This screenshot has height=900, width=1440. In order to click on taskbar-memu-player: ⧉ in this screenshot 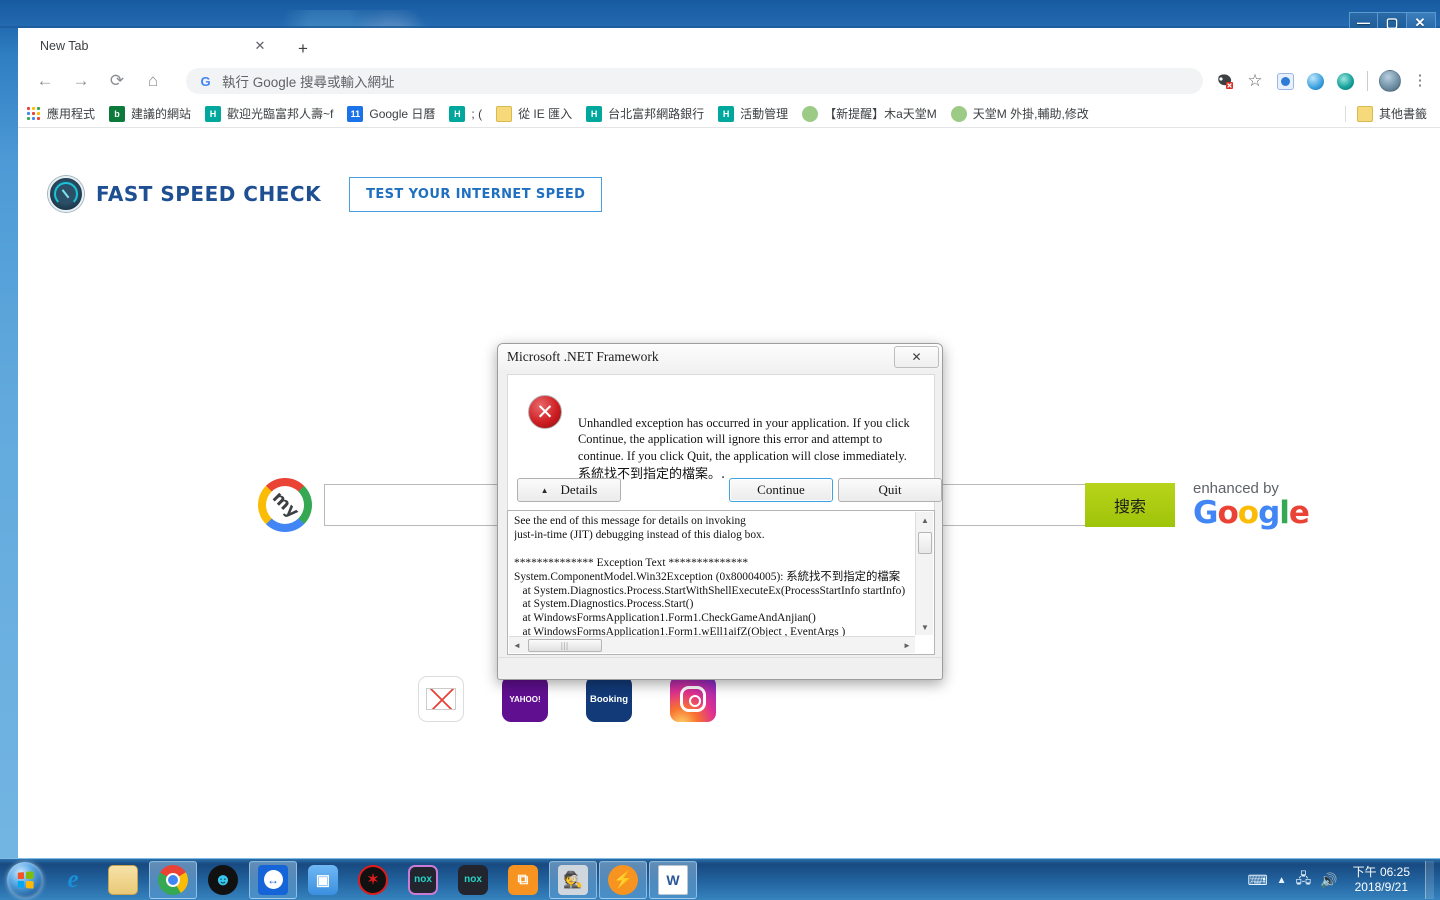, I will do `click(523, 880)`.